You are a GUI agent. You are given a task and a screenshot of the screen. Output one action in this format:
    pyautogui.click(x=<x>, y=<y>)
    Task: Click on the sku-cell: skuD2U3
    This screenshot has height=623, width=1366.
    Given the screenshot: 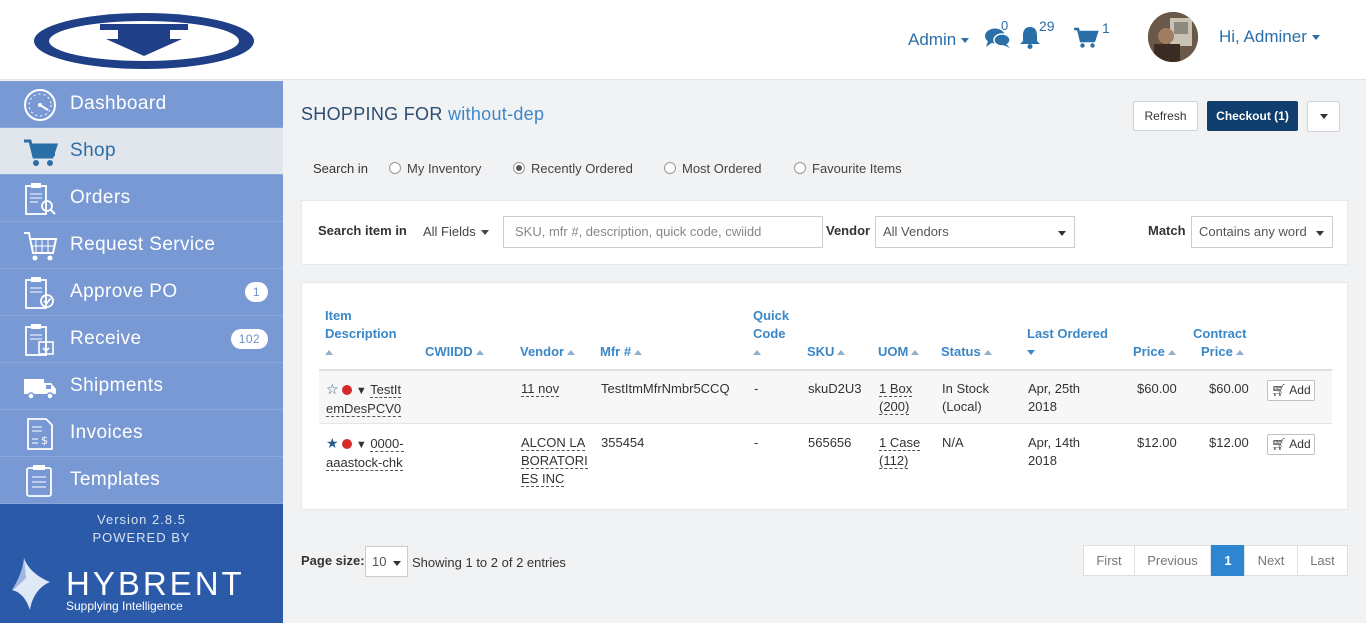 What is the action you would take?
    pyautogui.click(x=835, y=388)
    